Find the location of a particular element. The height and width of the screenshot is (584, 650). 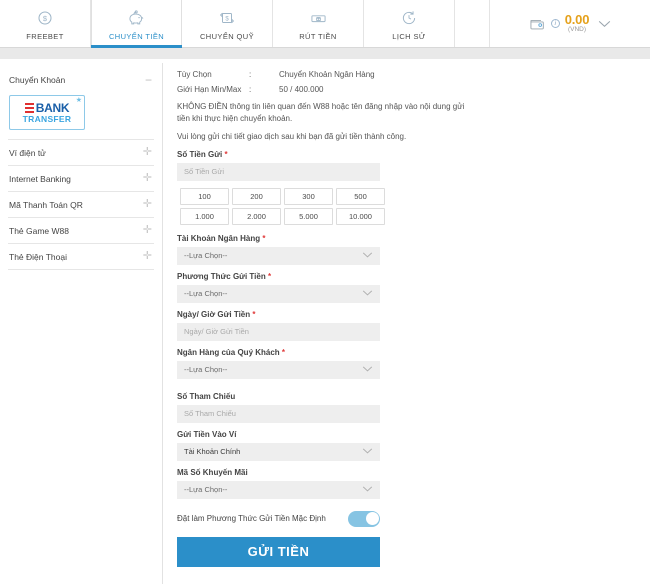

tab-label: FREEBET is located at coordinates (45, 36).